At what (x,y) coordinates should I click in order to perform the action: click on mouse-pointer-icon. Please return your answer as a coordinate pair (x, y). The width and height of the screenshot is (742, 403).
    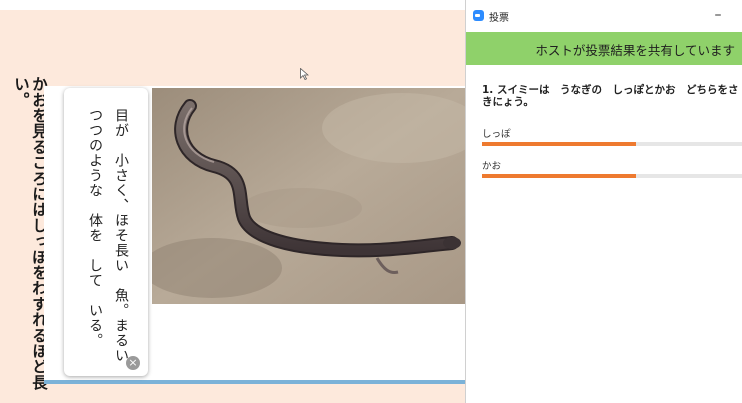
    Looking at the image, I should click on (304, 74).